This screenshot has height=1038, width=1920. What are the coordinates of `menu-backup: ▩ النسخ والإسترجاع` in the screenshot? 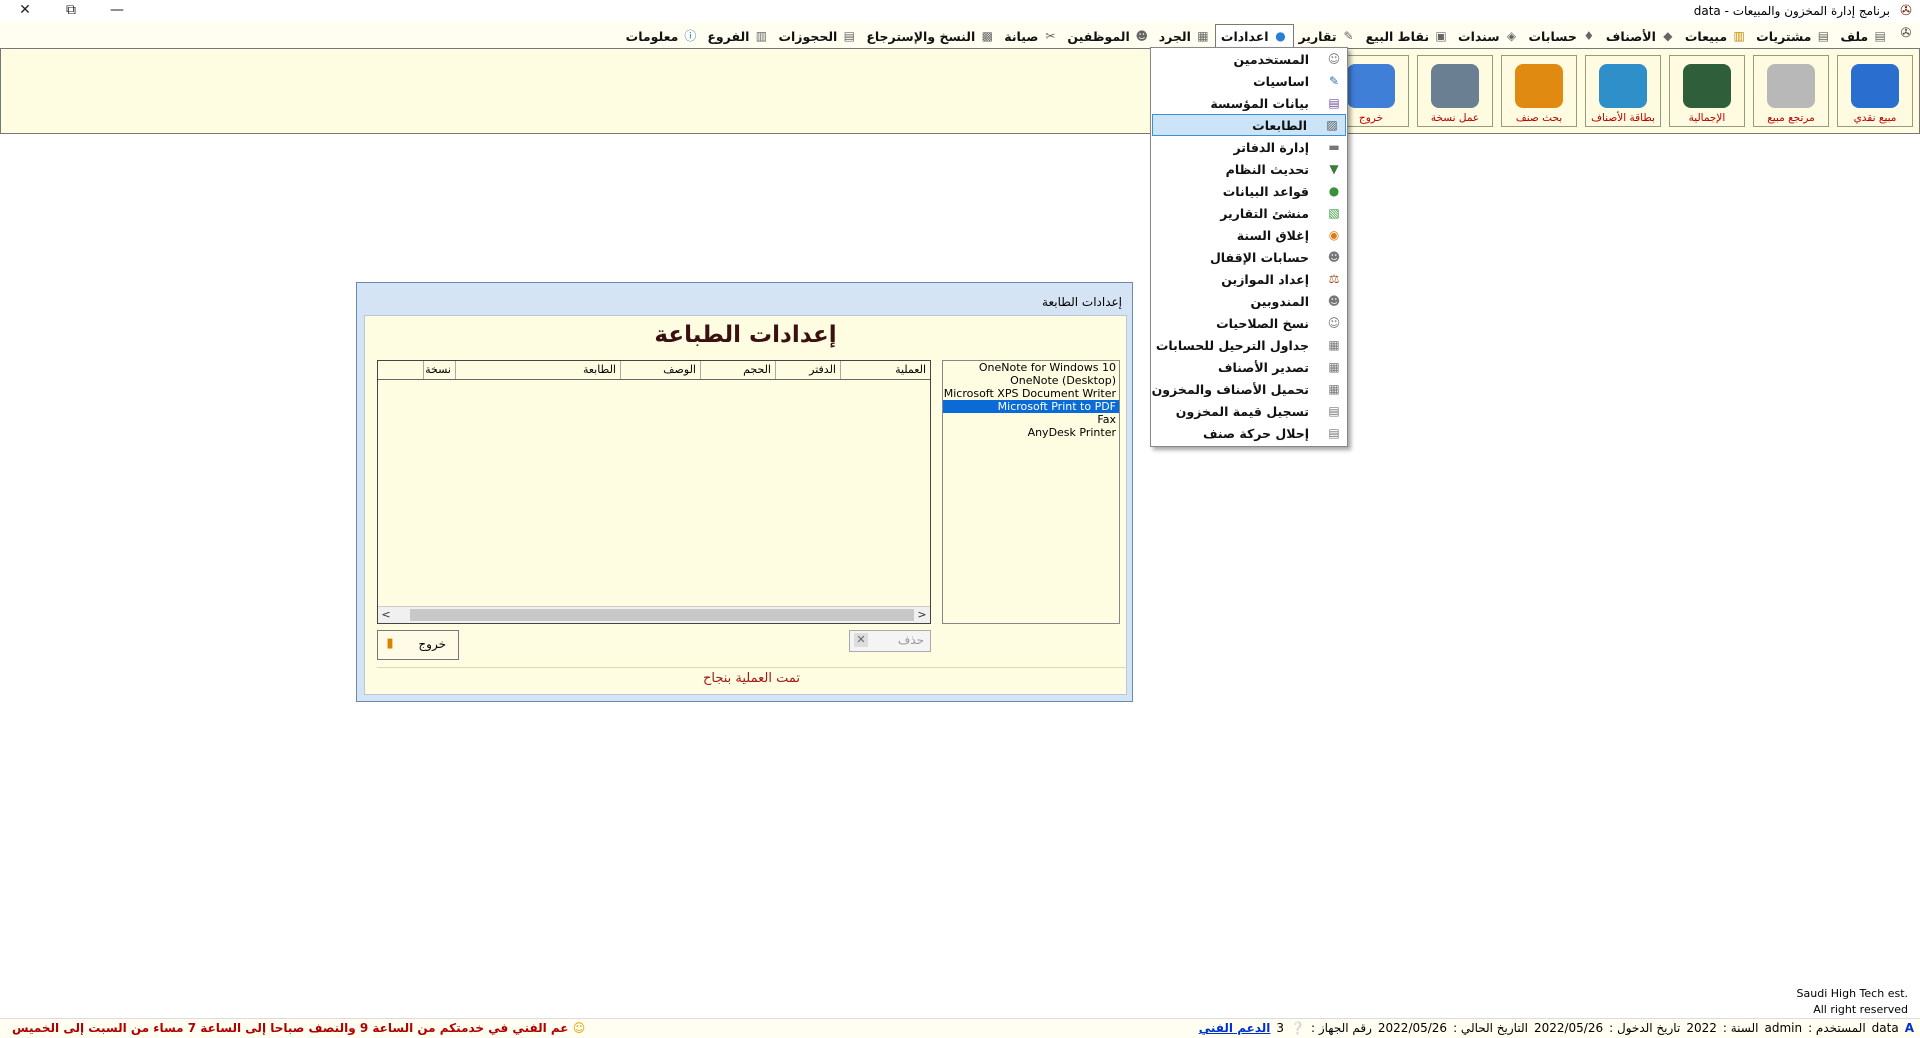 It's located at (930, 36).